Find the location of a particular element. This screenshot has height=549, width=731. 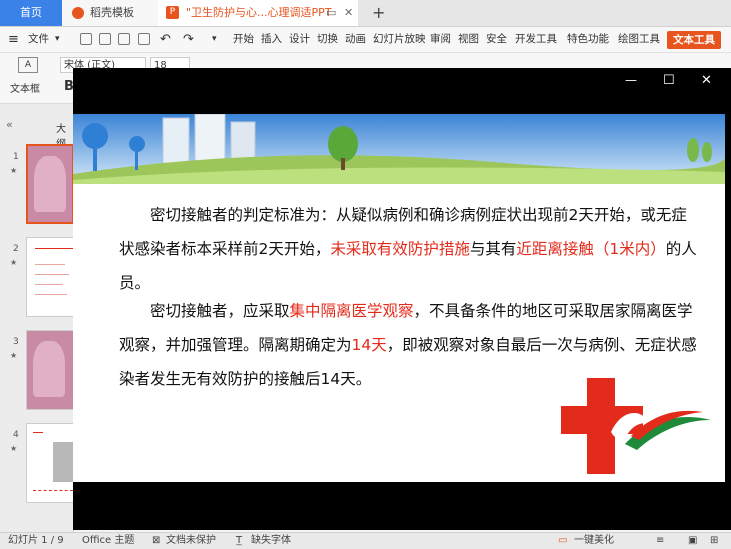

undo-icon: ↶ is located at coordinates (165, 39).